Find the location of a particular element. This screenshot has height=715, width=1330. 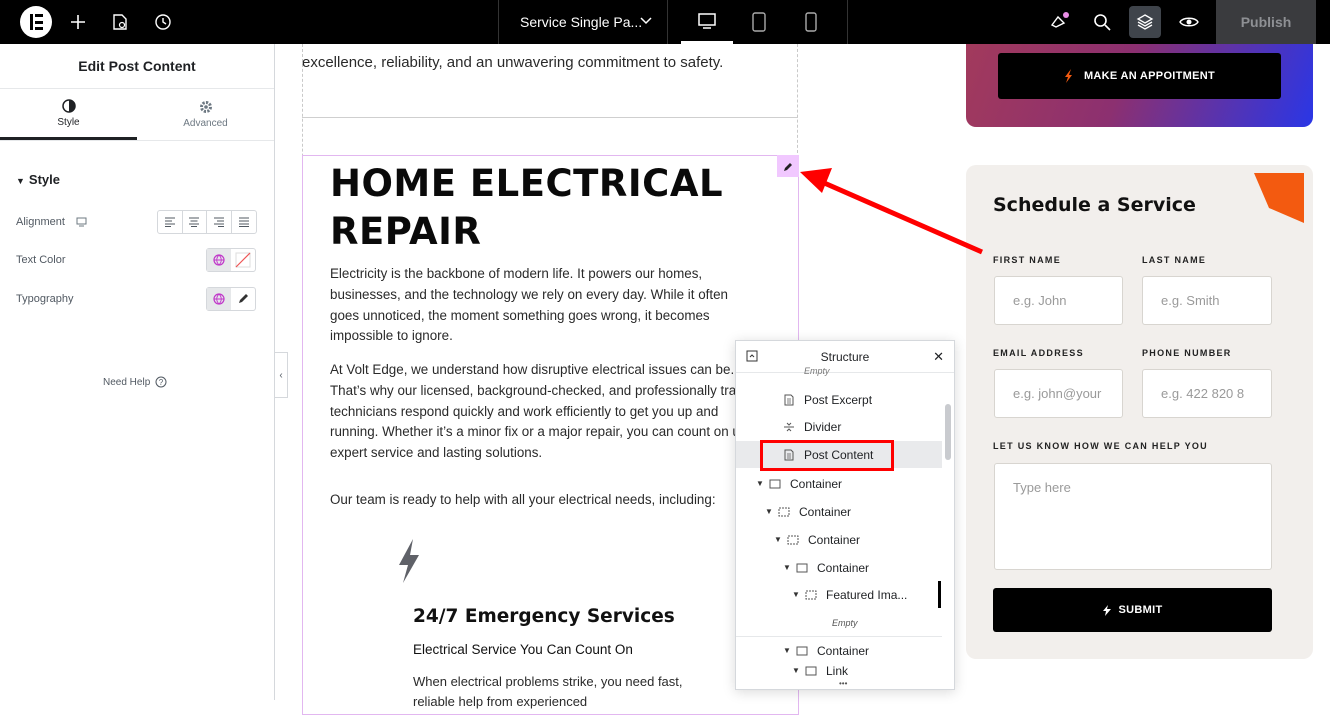

first-name-field: e.g. John is located at coordinates (1058, 300).